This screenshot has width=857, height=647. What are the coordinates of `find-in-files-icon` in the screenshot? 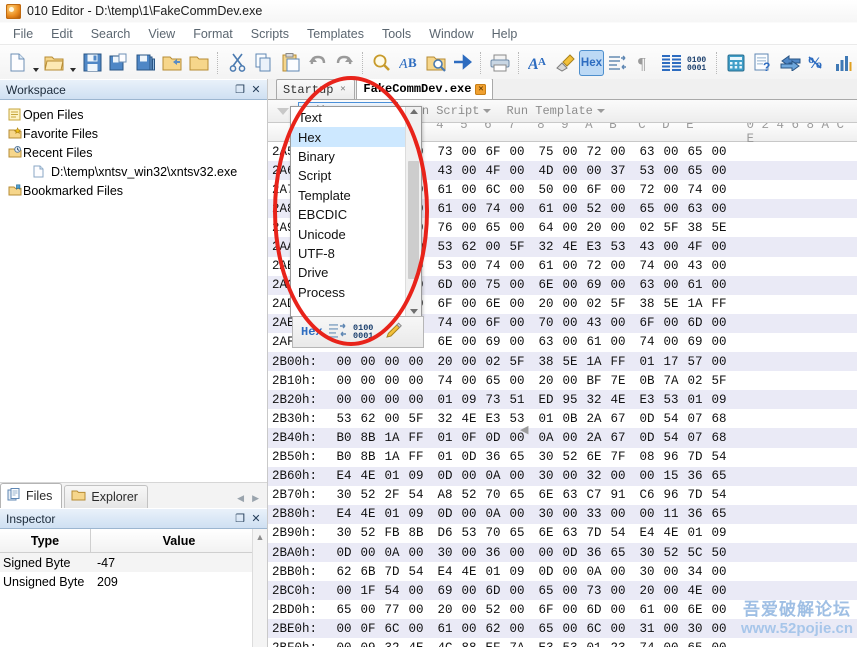 It's located at (435, 63).